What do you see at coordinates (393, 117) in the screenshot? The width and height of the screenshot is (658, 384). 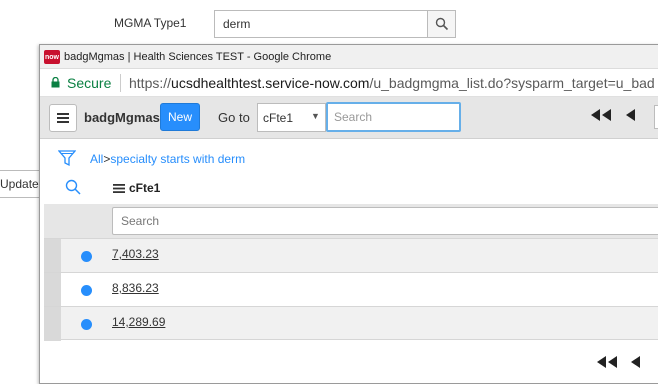 I see `list-search-input: Search` at bounding box center [393, 117].